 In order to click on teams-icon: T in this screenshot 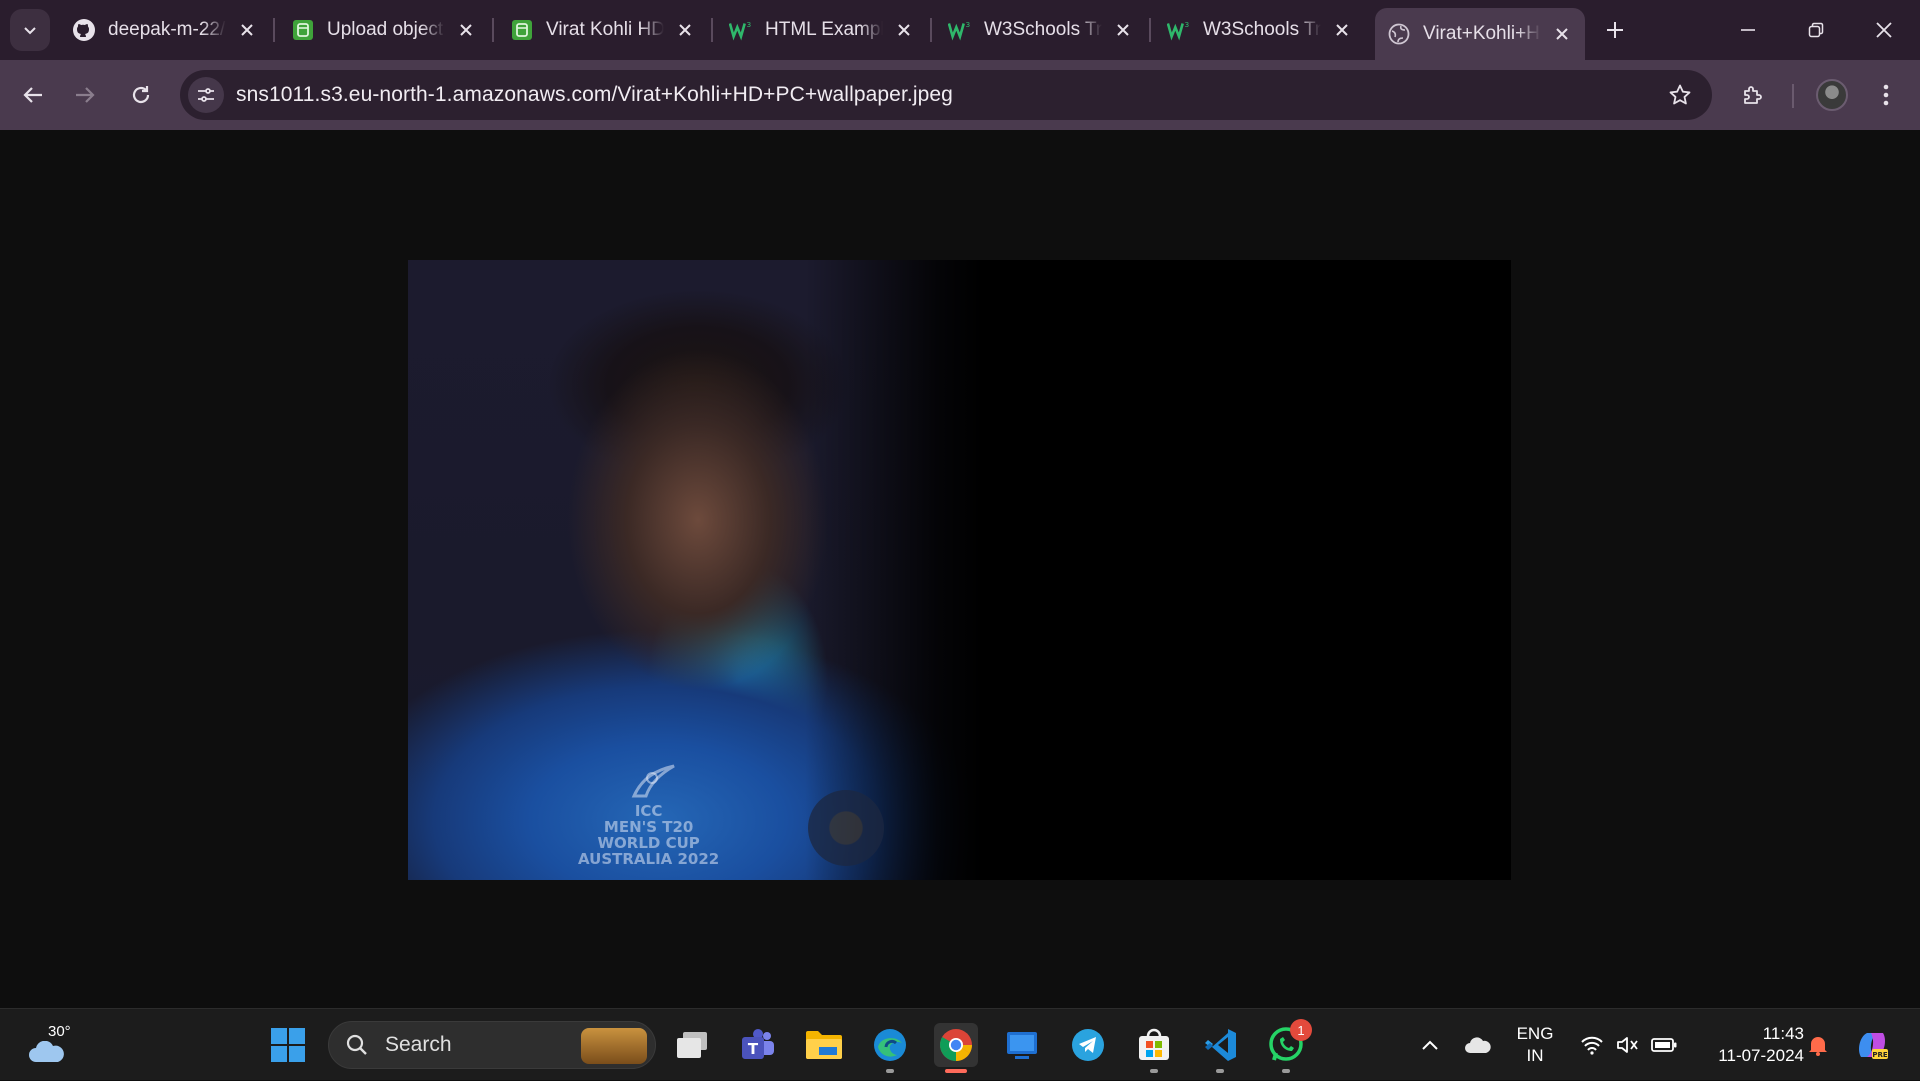, I will do `click(758, 1044)`.